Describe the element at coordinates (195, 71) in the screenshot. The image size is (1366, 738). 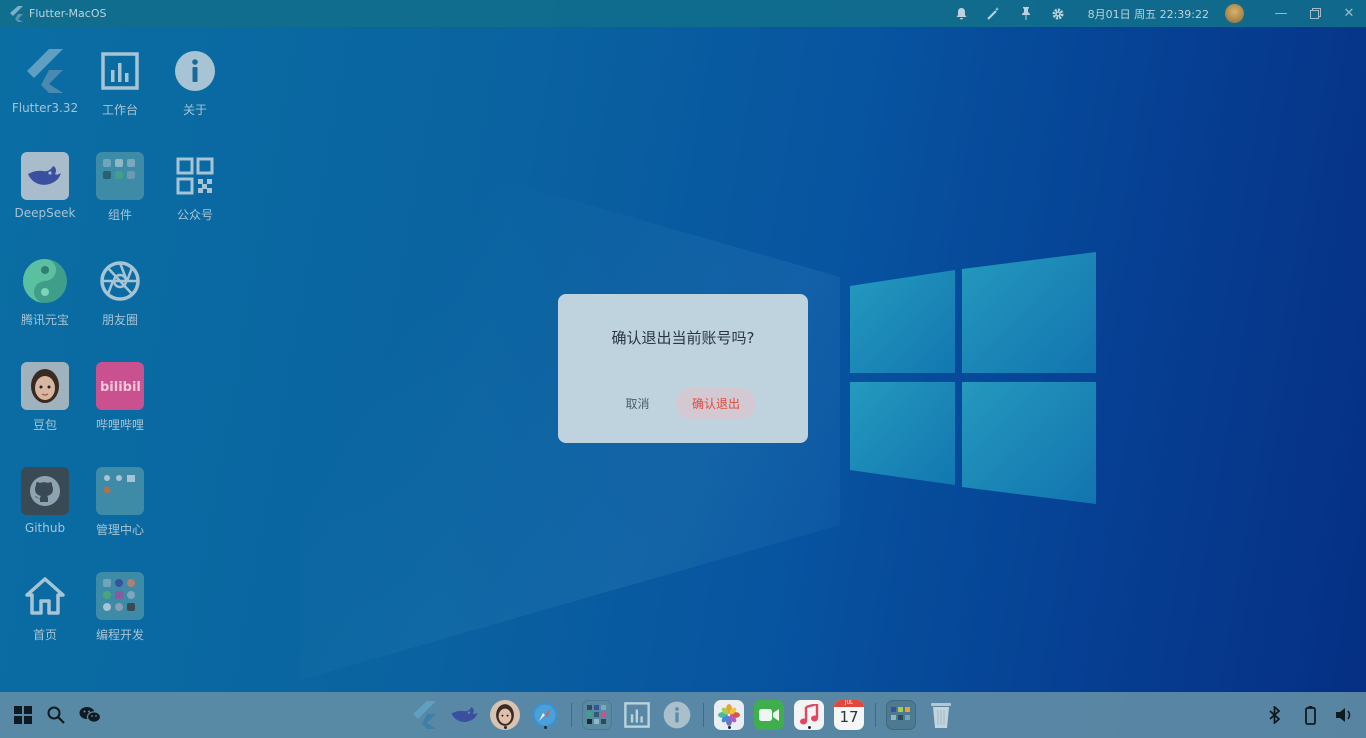
I see `info-icon` at that location.